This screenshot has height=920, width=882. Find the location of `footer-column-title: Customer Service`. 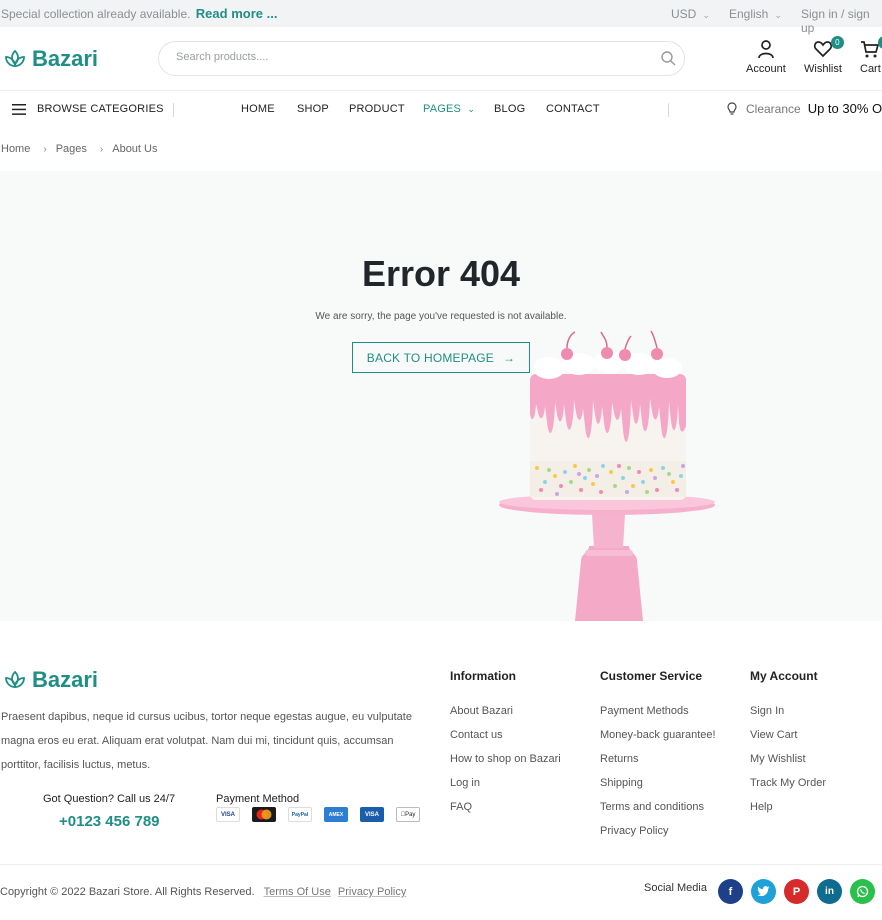

footer-column-title: Customer Service is located at coordinates (651, 676).